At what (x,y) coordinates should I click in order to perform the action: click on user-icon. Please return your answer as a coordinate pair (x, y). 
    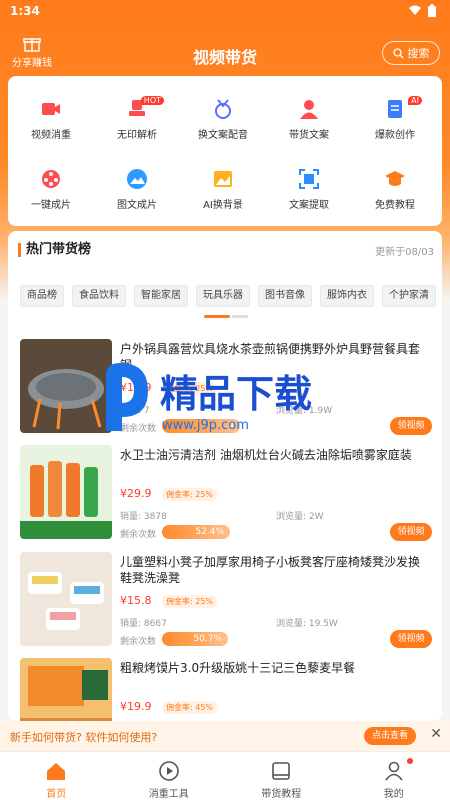
    Looking at the image, I should click on (309, 109).